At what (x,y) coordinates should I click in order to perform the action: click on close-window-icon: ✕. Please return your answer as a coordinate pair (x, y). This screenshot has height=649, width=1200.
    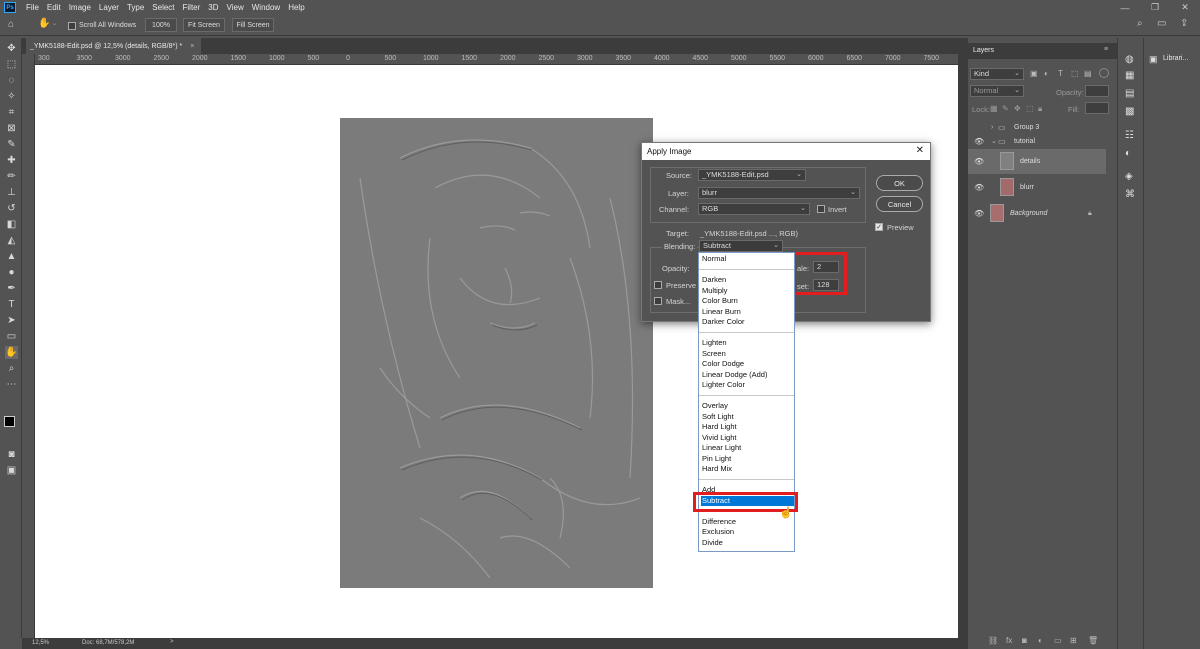
    Looking at the image, I should click on (1185, 7).